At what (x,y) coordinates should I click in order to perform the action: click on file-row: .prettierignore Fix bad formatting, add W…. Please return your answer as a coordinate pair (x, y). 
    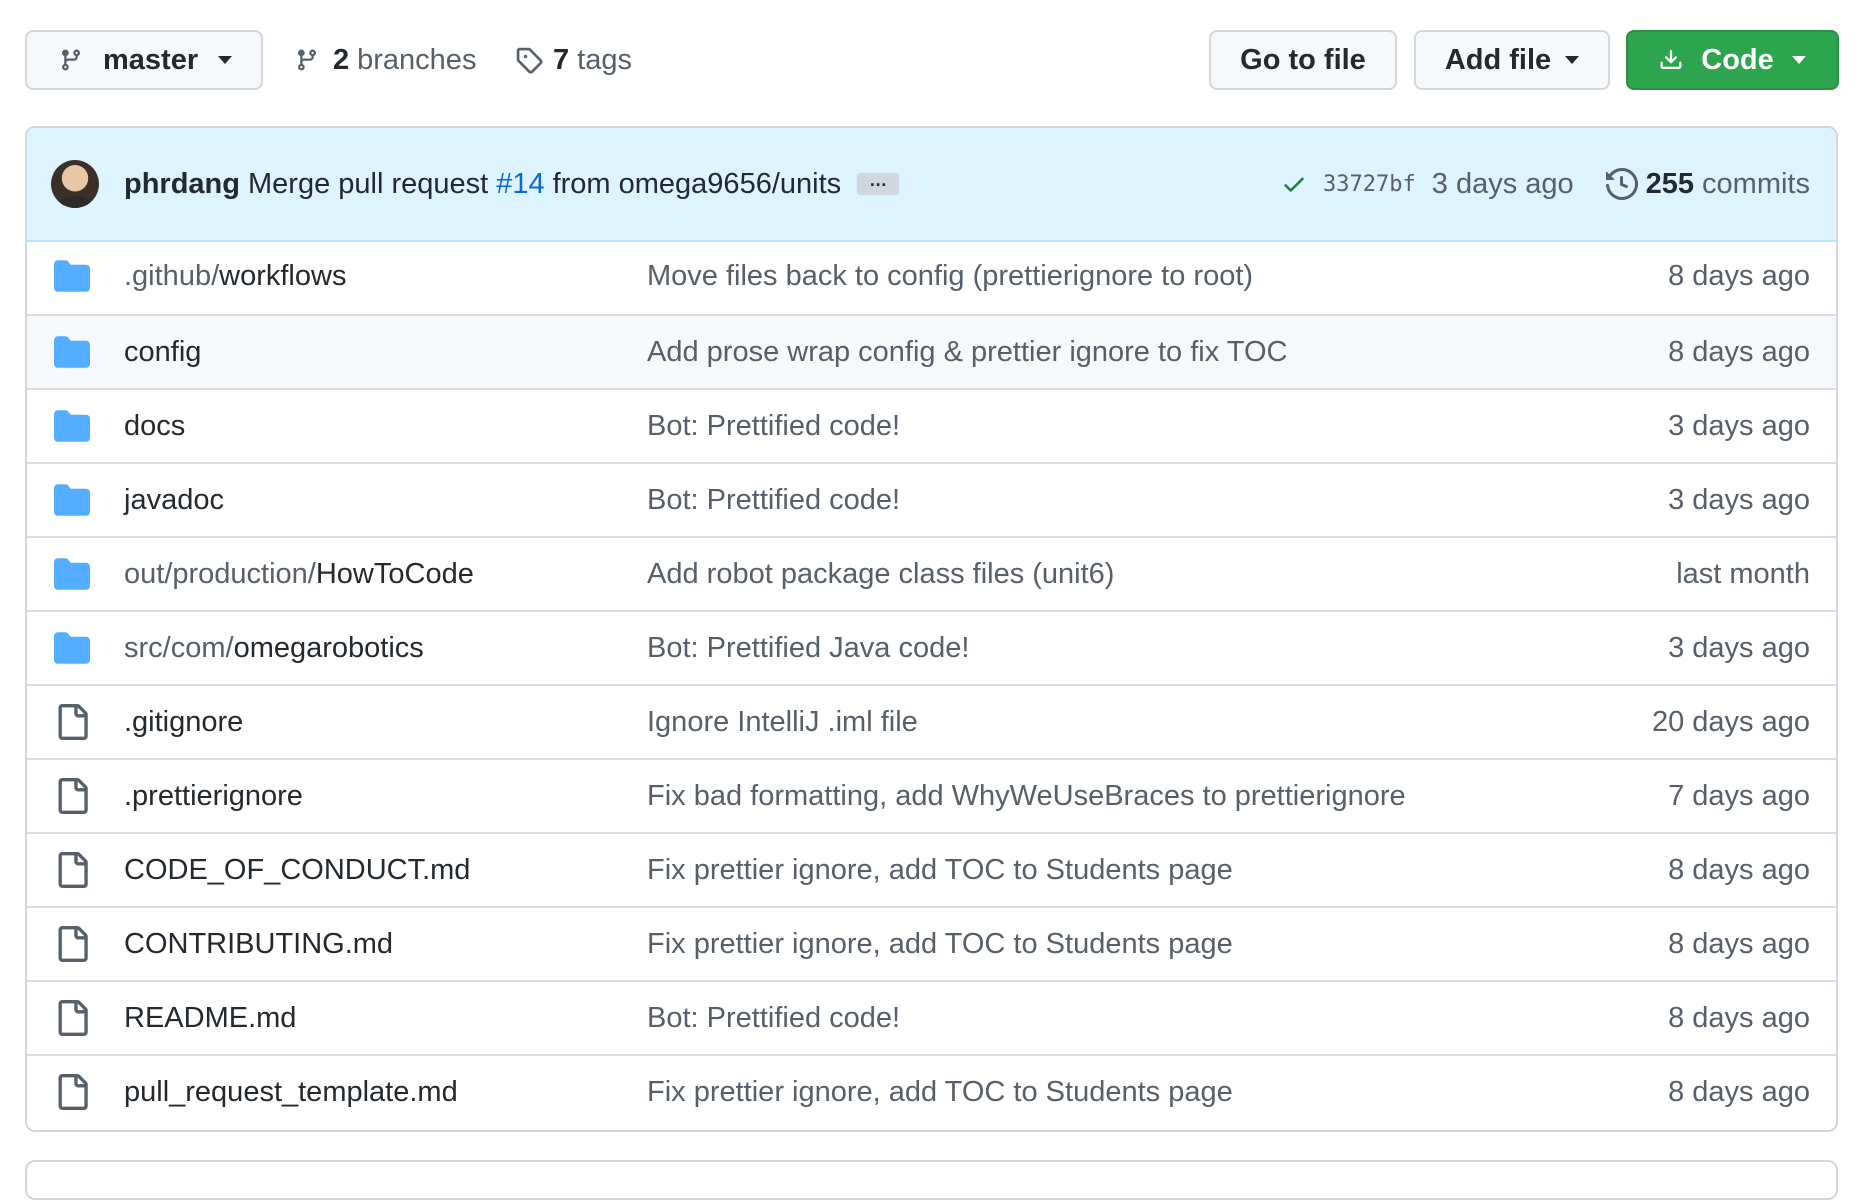
    Looking at the image, I should click on (931, 795).